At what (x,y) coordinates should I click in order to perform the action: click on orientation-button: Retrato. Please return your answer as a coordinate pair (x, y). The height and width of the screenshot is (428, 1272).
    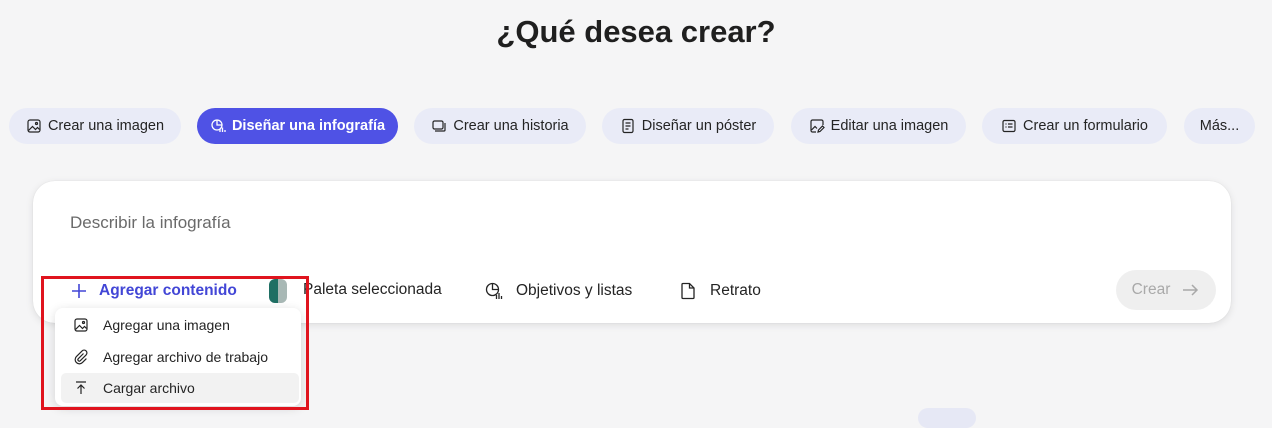
    Looking at the image, I should click on (719, 291).